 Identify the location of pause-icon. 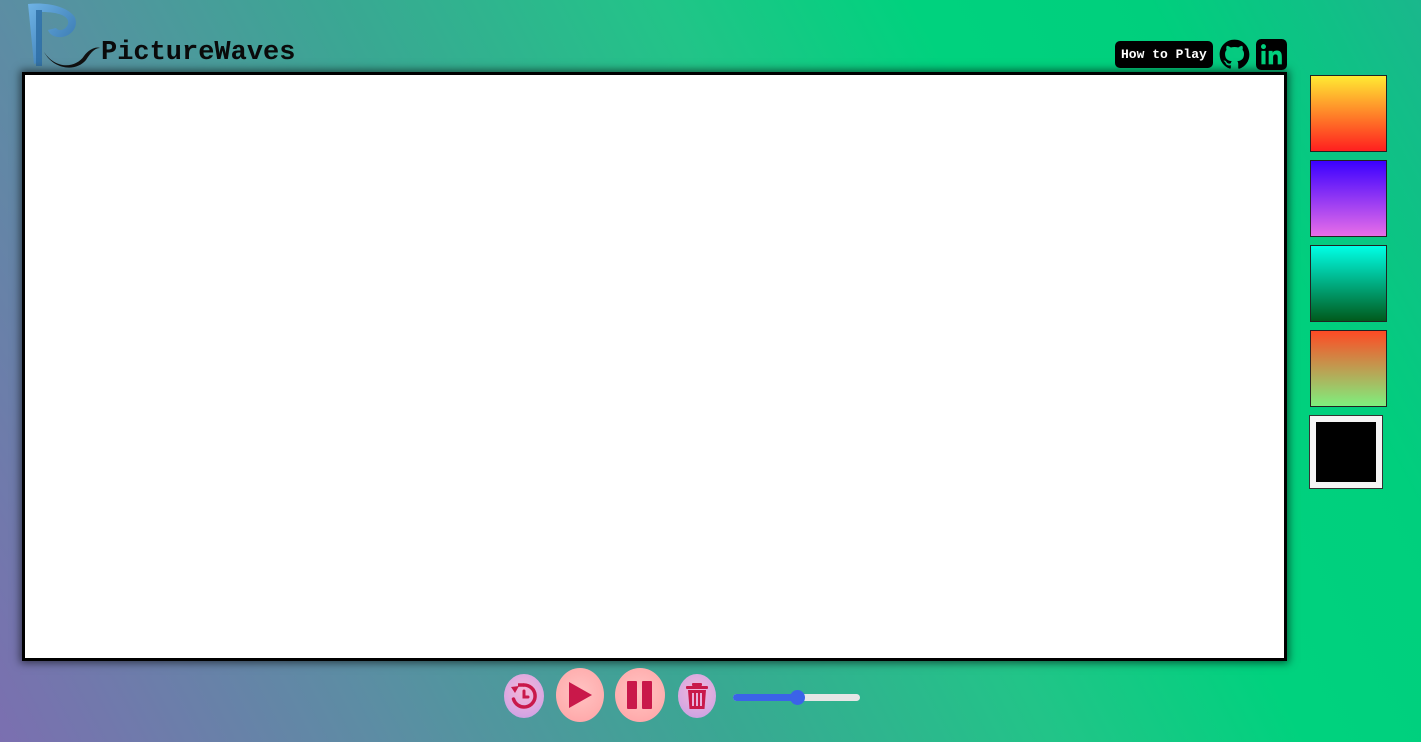
(639, 695).